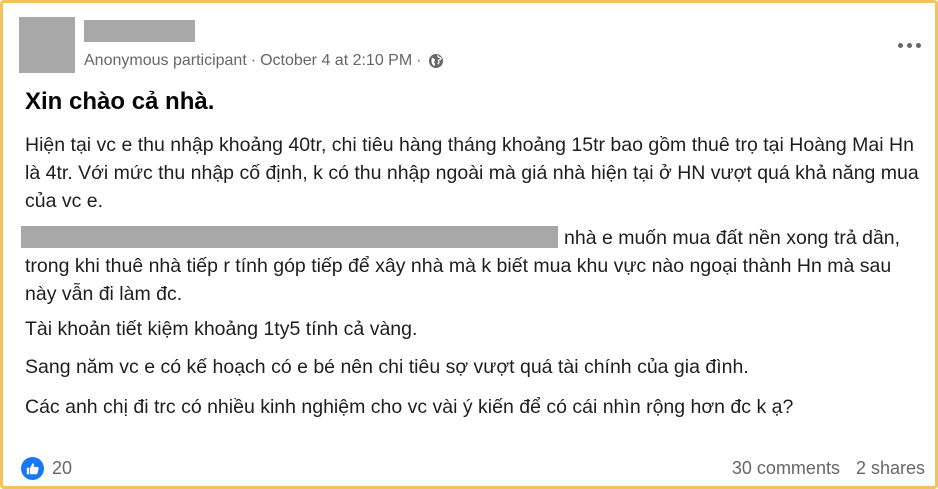 Image resolution: width=938 pixels, height=489 pixels. Describe the element at coordinates (47, 45) in the screenshot. I see `avatar` at that location.